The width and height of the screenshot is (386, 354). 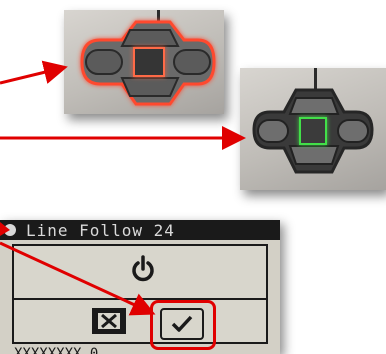 I want to click on lcd-title-bar: Line Follow 24, so click(x=140, y=230).